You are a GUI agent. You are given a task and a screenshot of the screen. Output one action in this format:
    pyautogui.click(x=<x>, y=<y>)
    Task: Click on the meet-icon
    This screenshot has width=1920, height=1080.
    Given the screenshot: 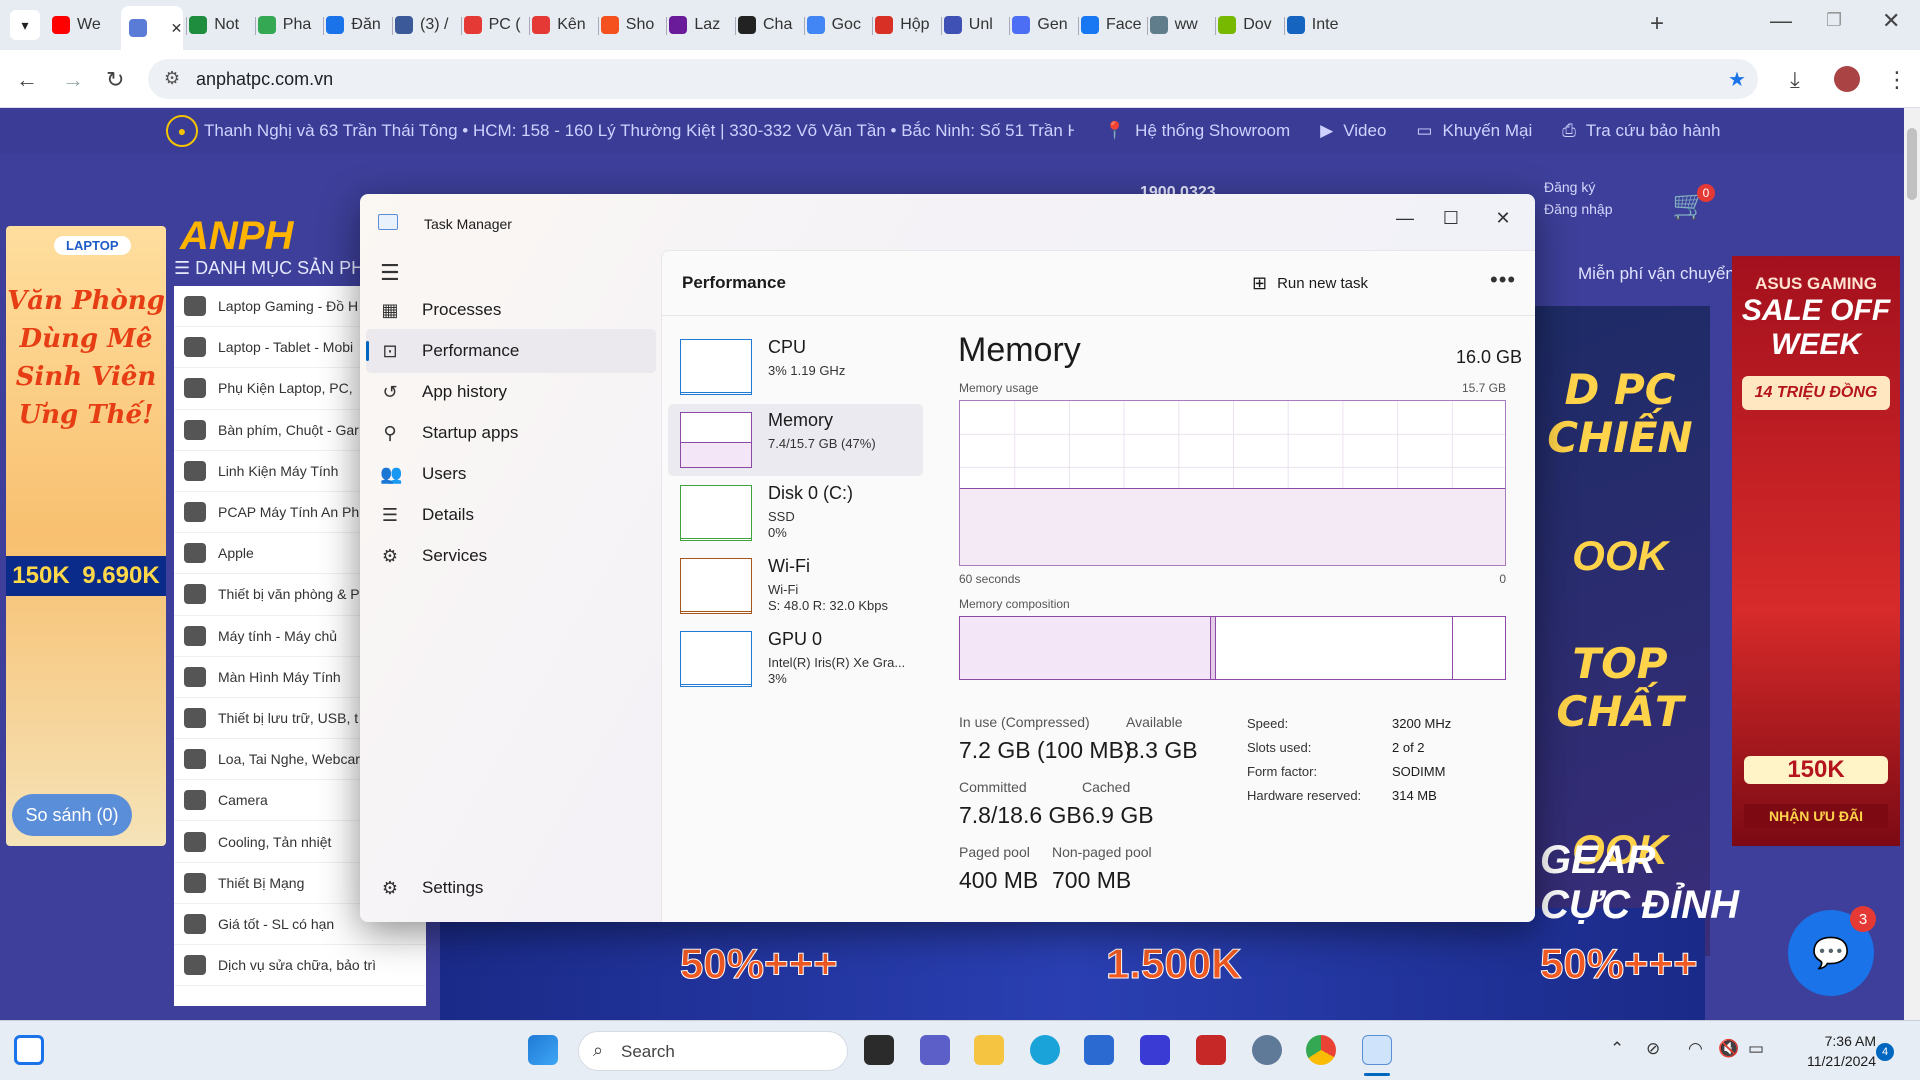 What is the action you would take?
    pyautogui.click(x=935, y=1050)
    